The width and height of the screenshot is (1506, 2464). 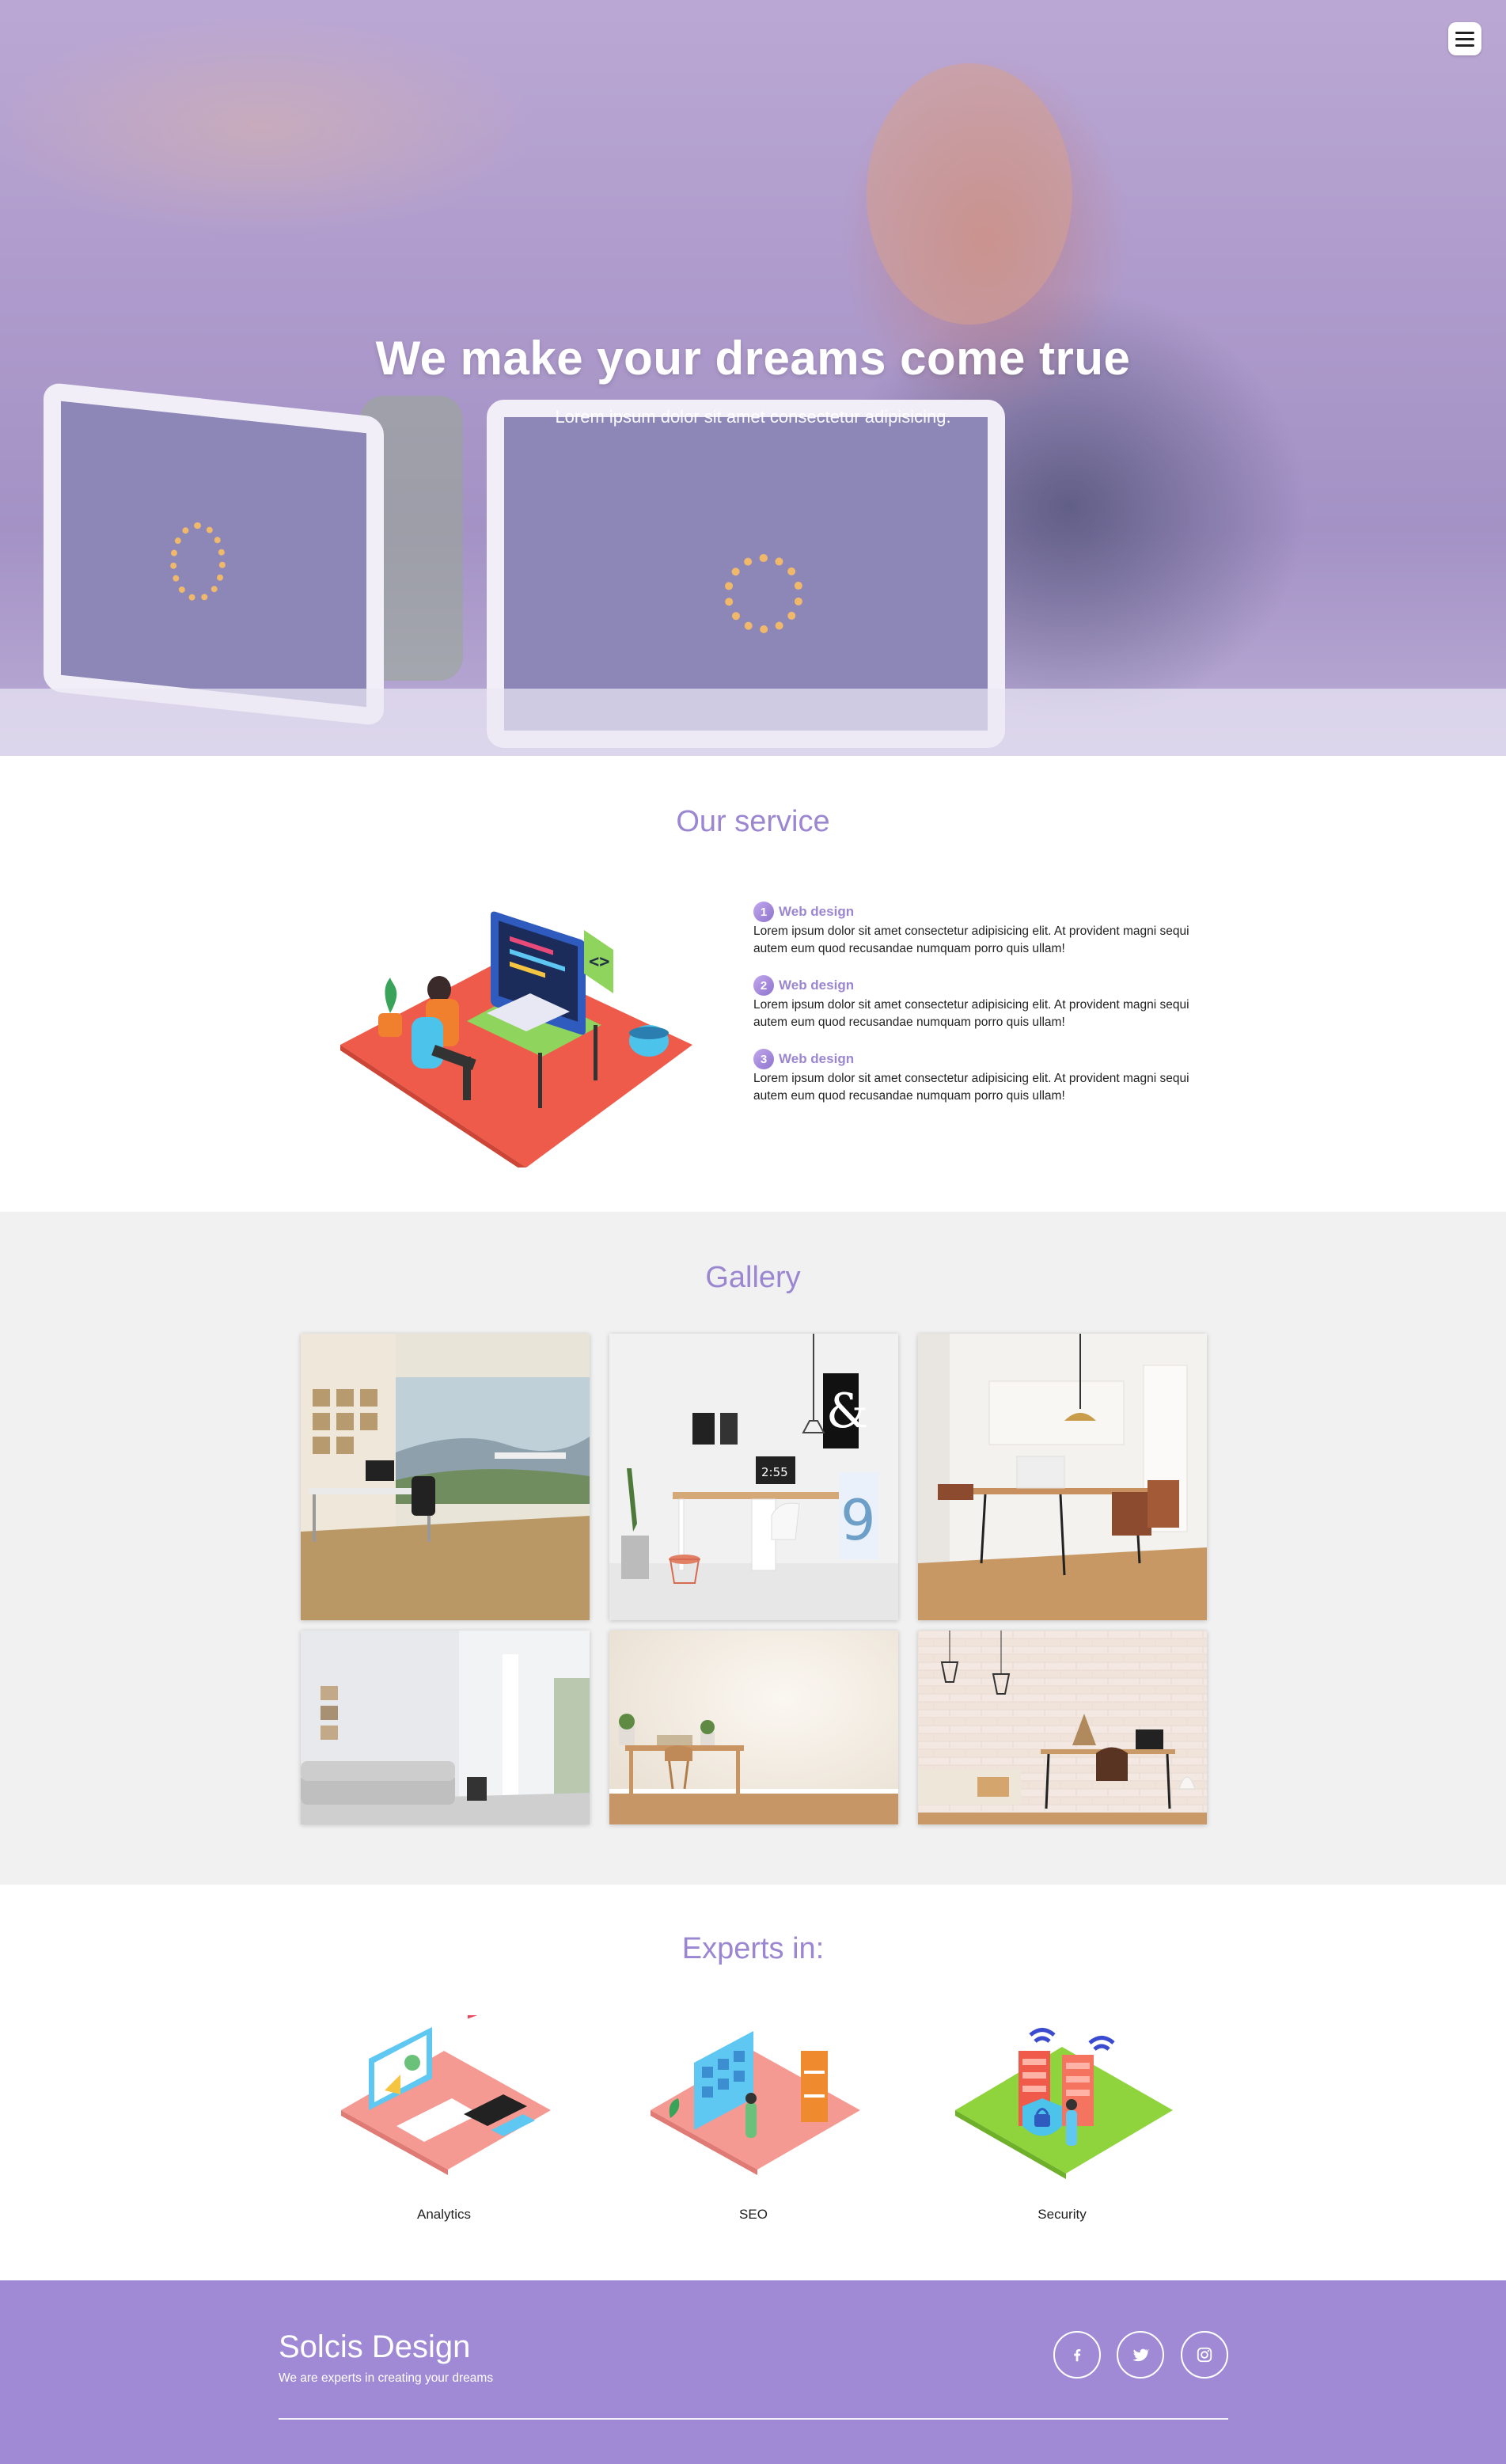 What do you see at coordinates (763, 985) in the screenshot?
I see `service-number-badge: 2` at bounding box center [763, 985].